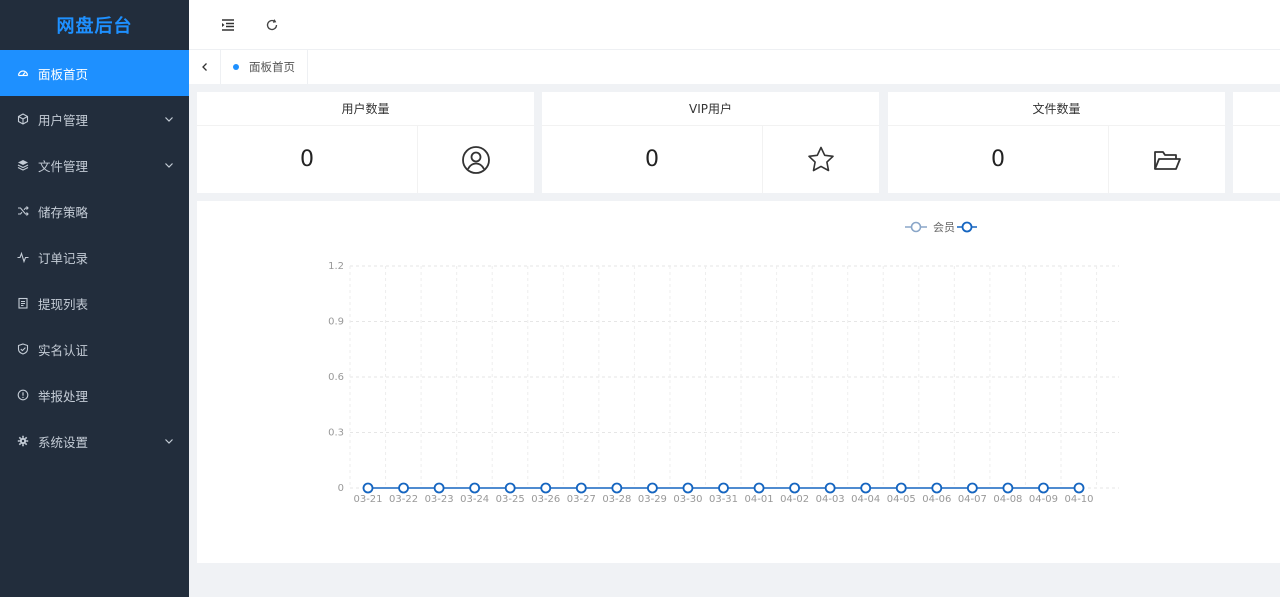 Image resolution: width=1280 pixels, height=597 pixels. What do you see at coordinates (821, 158) in the screenshot?
I see `star-icon` at bounding box center [821, 158].